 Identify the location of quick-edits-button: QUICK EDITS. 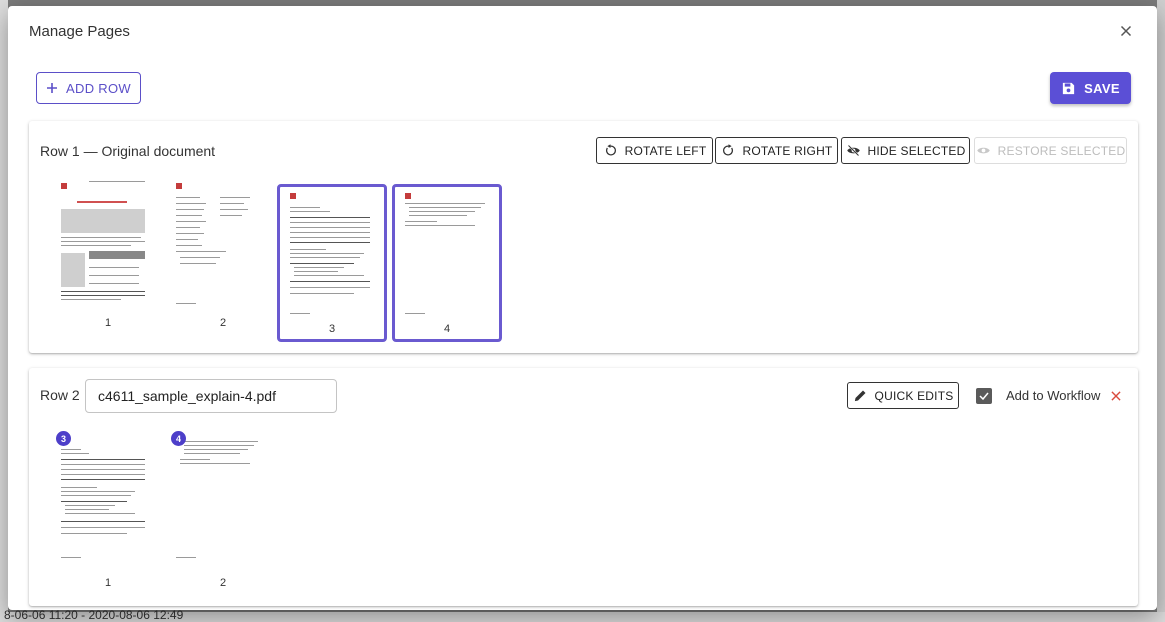
(903, 395).